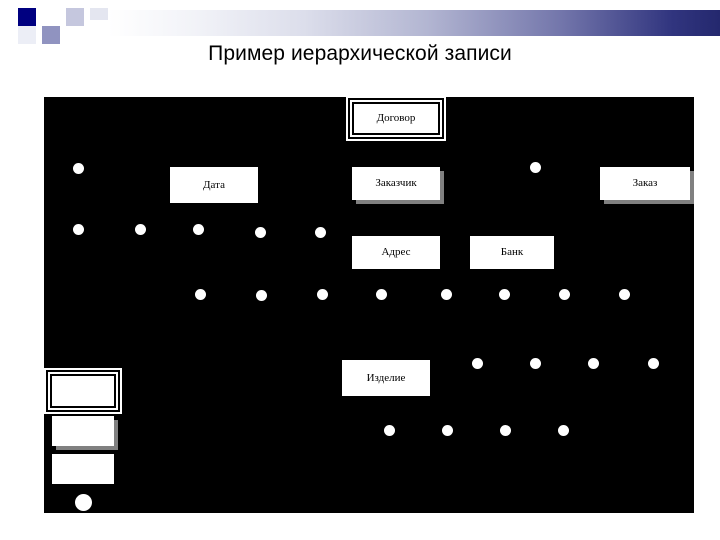  I want to click on diagram-node-label: Банк, so click(512, 252).